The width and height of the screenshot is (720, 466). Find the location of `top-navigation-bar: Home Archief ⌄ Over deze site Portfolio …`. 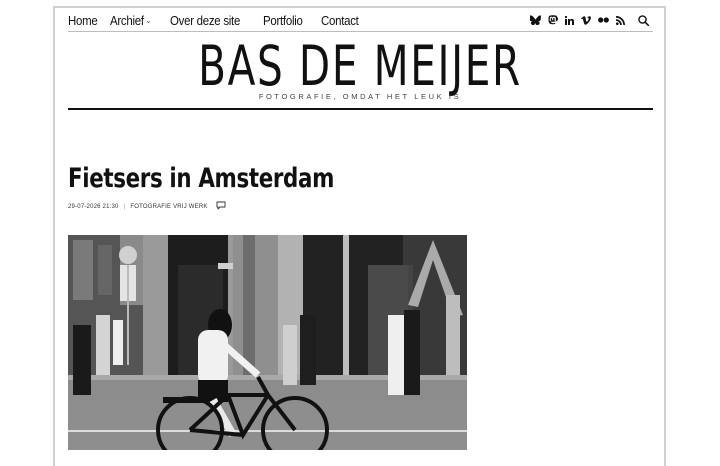

top-navigation-bar: Home Archief ⌄ Over deze site Portfolio … is located at coordinates (360, 20).